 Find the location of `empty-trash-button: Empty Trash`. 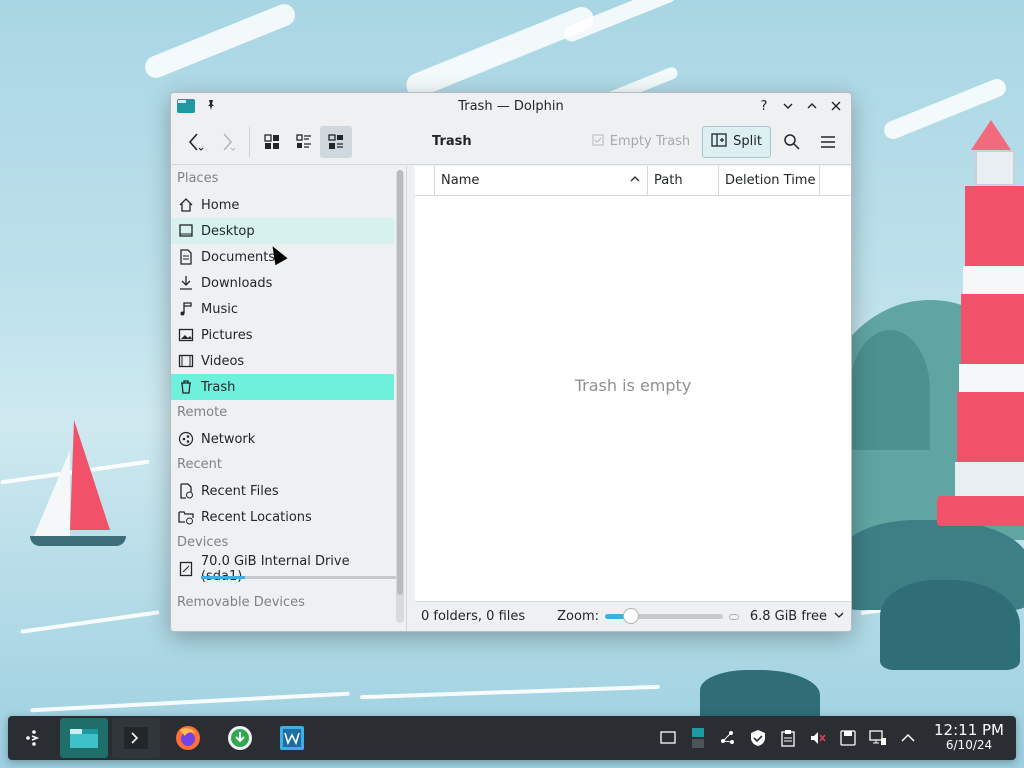

empty-trash-button: Empty Trash is located at coordinates (641, 142).